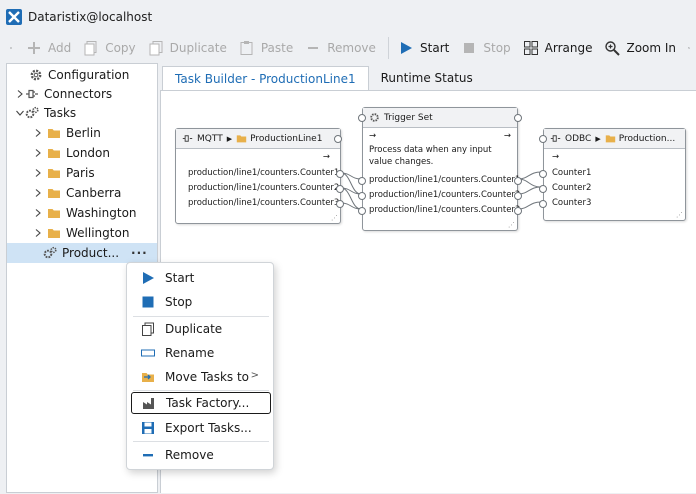 This screenshot has height=494, width=696. I want to click on menu-item-rename: Rename, so click(201, 353).